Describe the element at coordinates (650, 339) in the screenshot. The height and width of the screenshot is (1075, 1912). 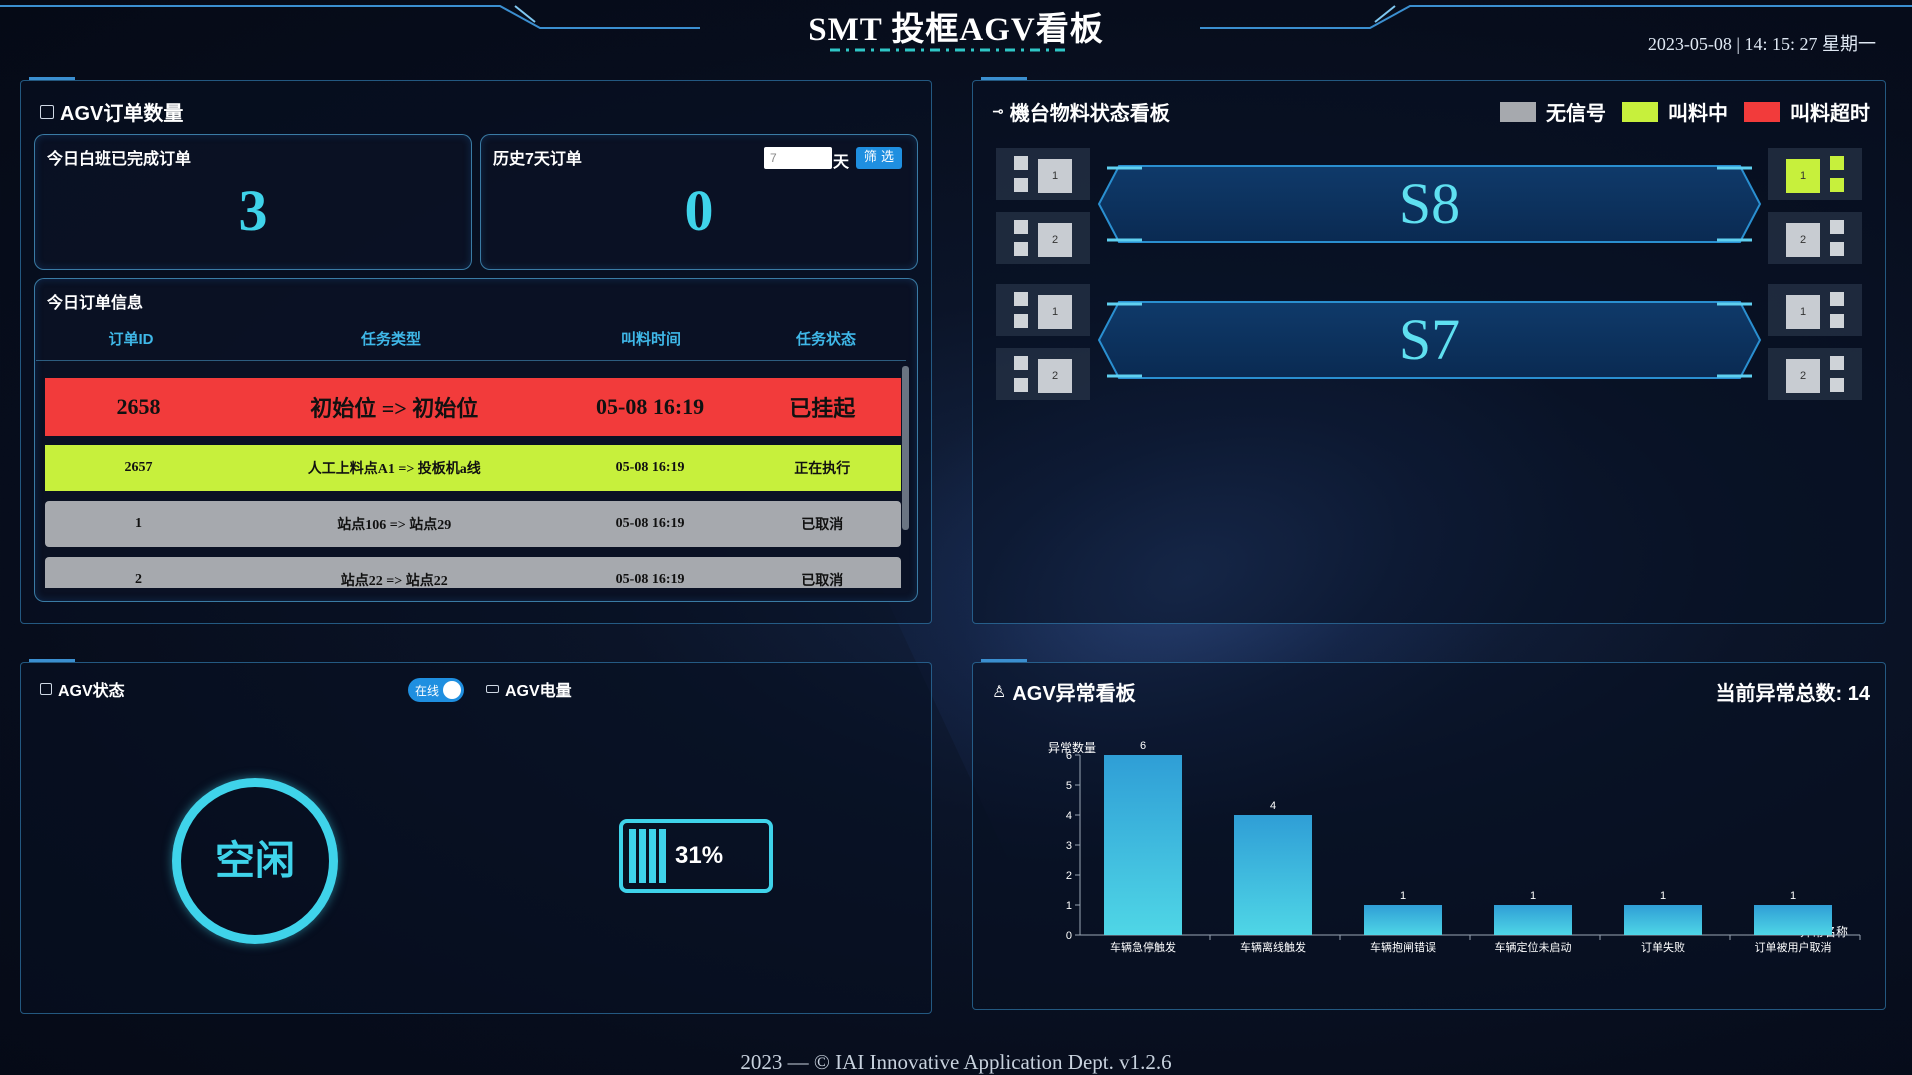
I see `col-call-time: 叫料时间` at that location.